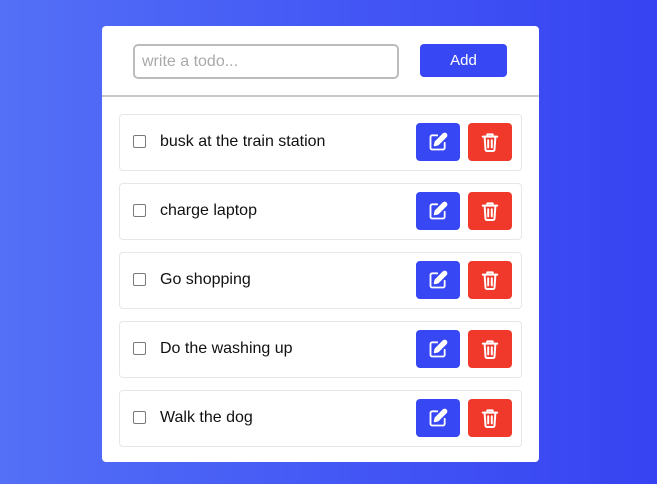 The width and height of the screenshot is (657, 484). What do you see at coordinates (320, 349) in the screenshot?
I see `todo-item: Do the washing up` at bounding box center [320, 349].